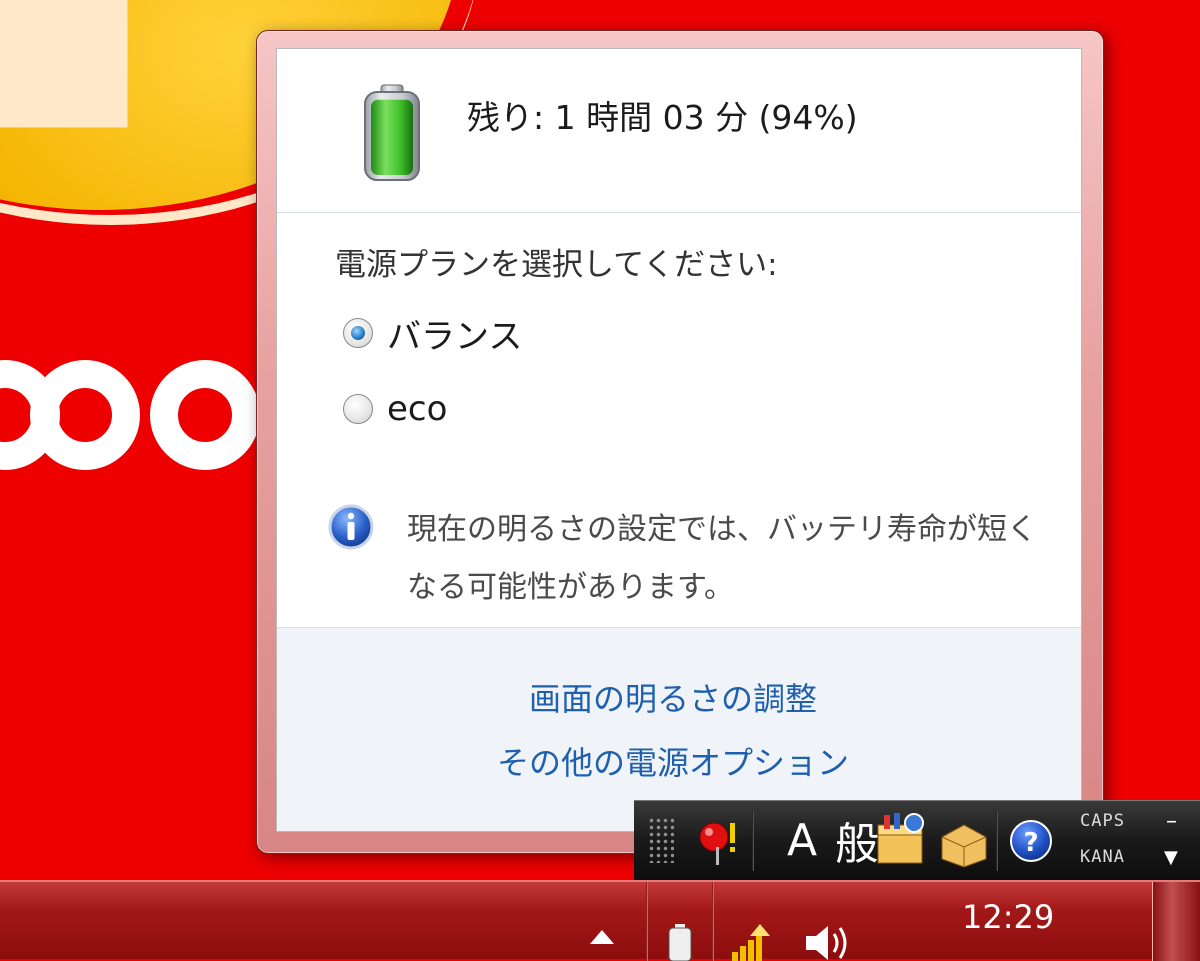 The width and height of the screenshot is (1200, 961). What do you see at coordinates (1171, 821) in the screenshot?
I see `language-bar-minimize-button: –` at bounding box center [1171, 821].